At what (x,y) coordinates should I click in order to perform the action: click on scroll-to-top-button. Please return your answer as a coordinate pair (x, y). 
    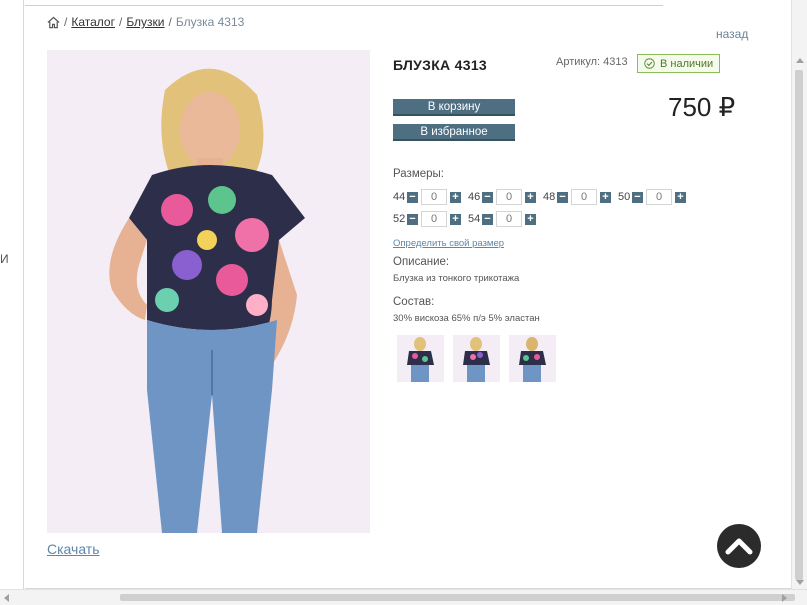
    Looking at the image, I should click on (739, 546).